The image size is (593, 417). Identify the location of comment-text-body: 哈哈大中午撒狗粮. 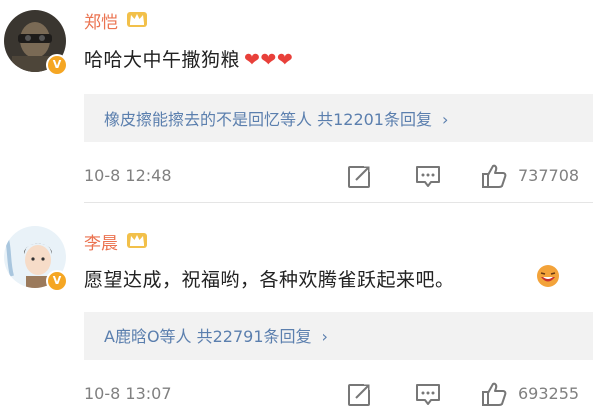
(162, 60).